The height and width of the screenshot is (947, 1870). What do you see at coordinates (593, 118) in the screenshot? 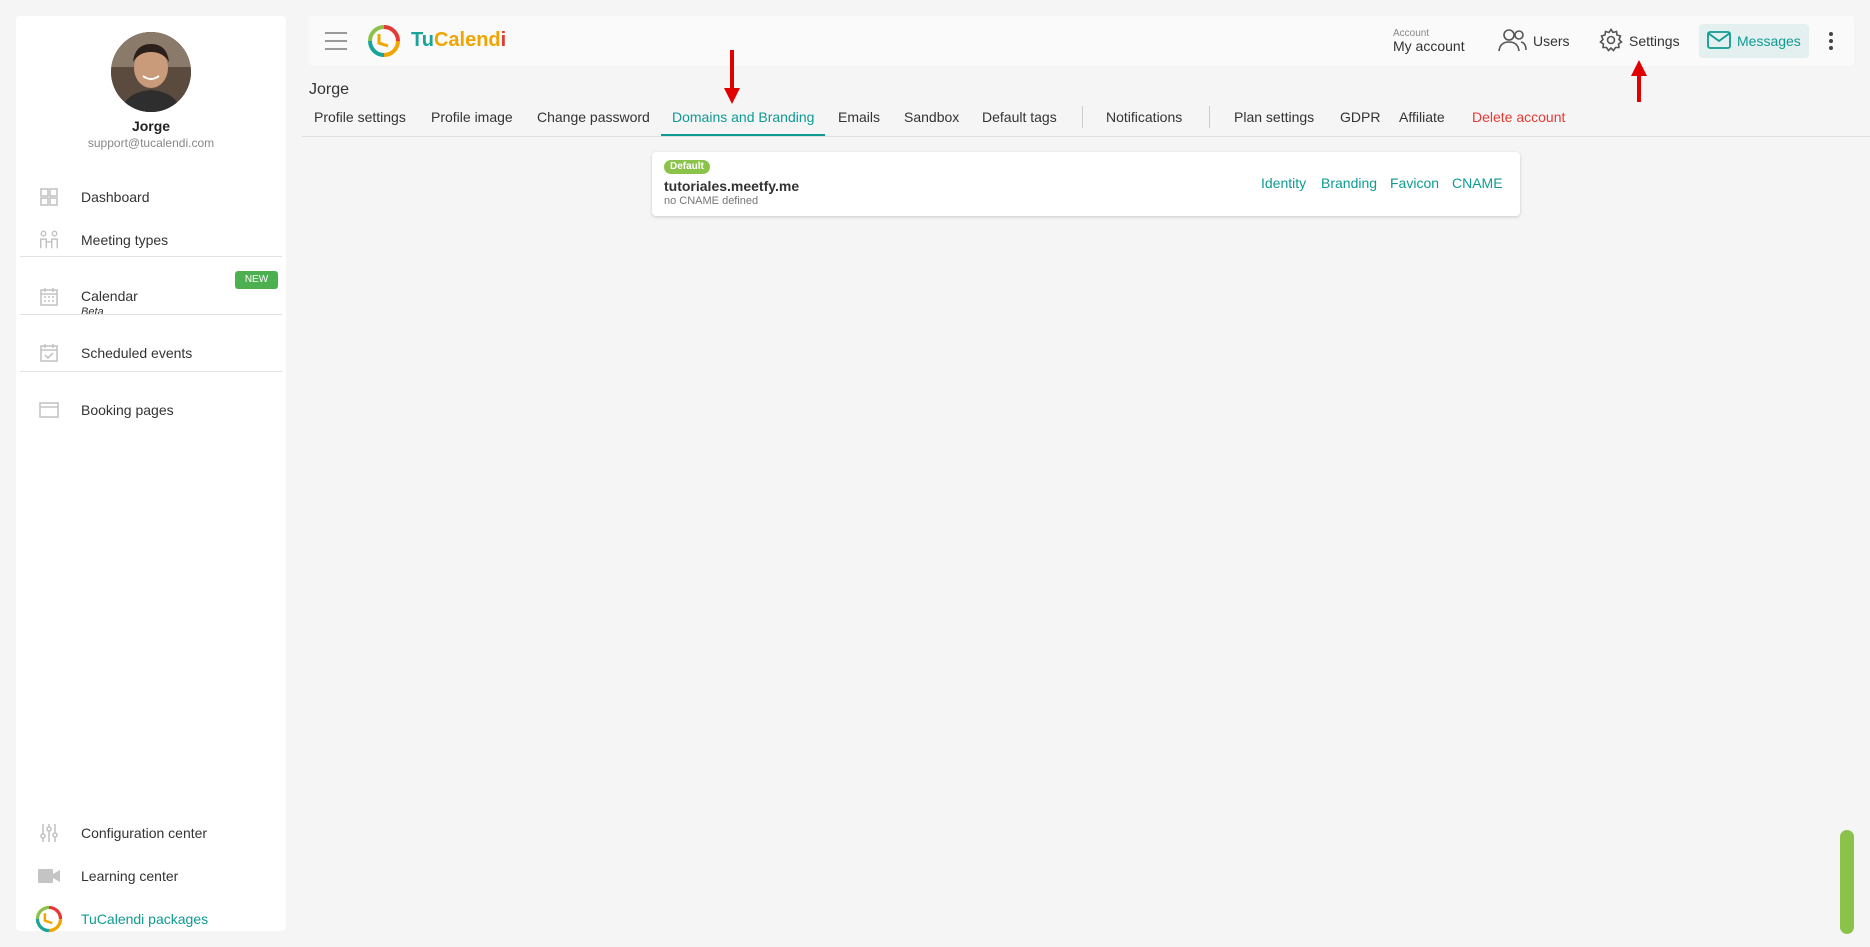
I see `tab-change-password: Change password` at bounding box center [593, 118].